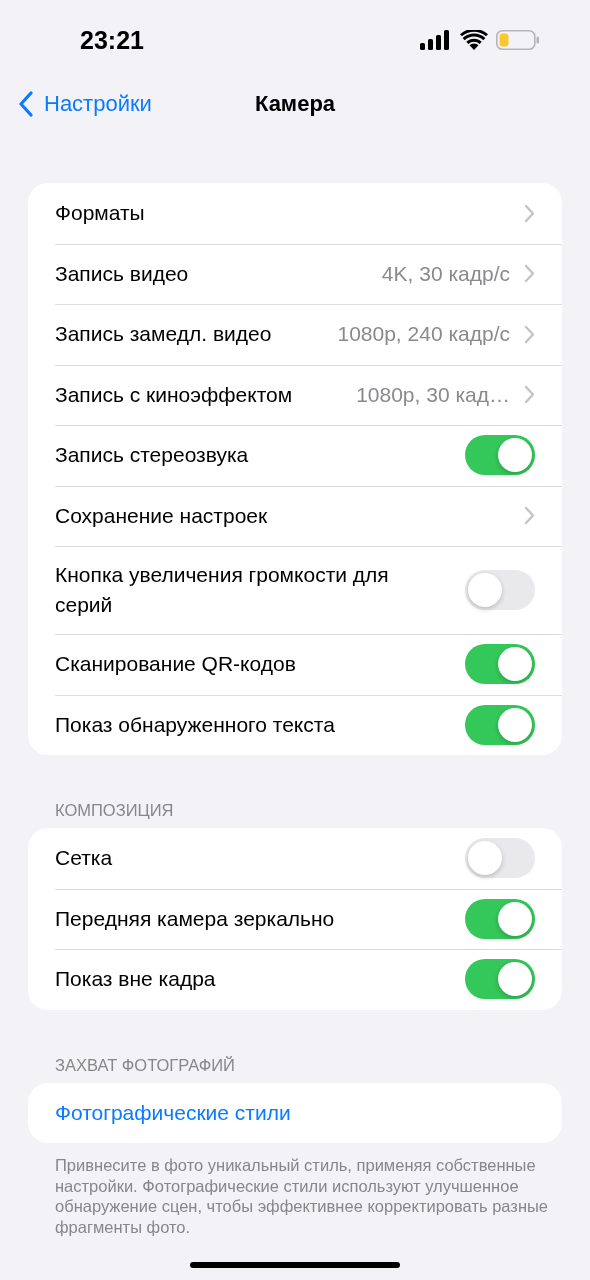  I want to click on row-label: Показ вне кадра, so click(136, 979).